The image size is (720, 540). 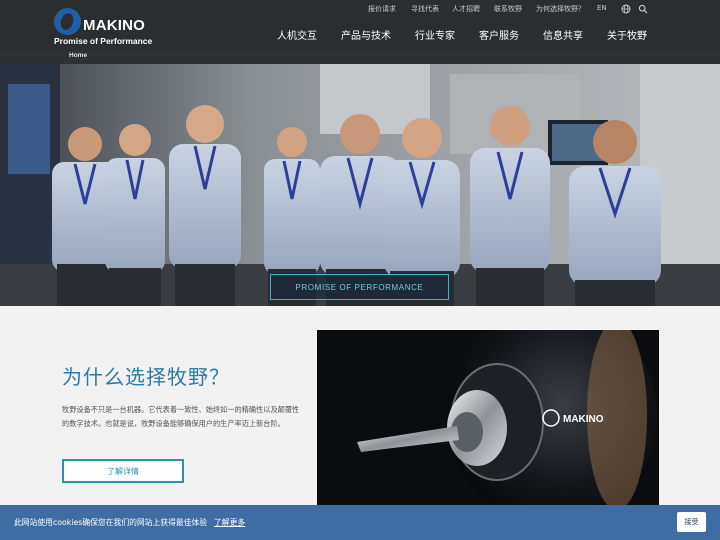 I want to click on learn-more-button: 了解详情, so click(x=123, y=471).